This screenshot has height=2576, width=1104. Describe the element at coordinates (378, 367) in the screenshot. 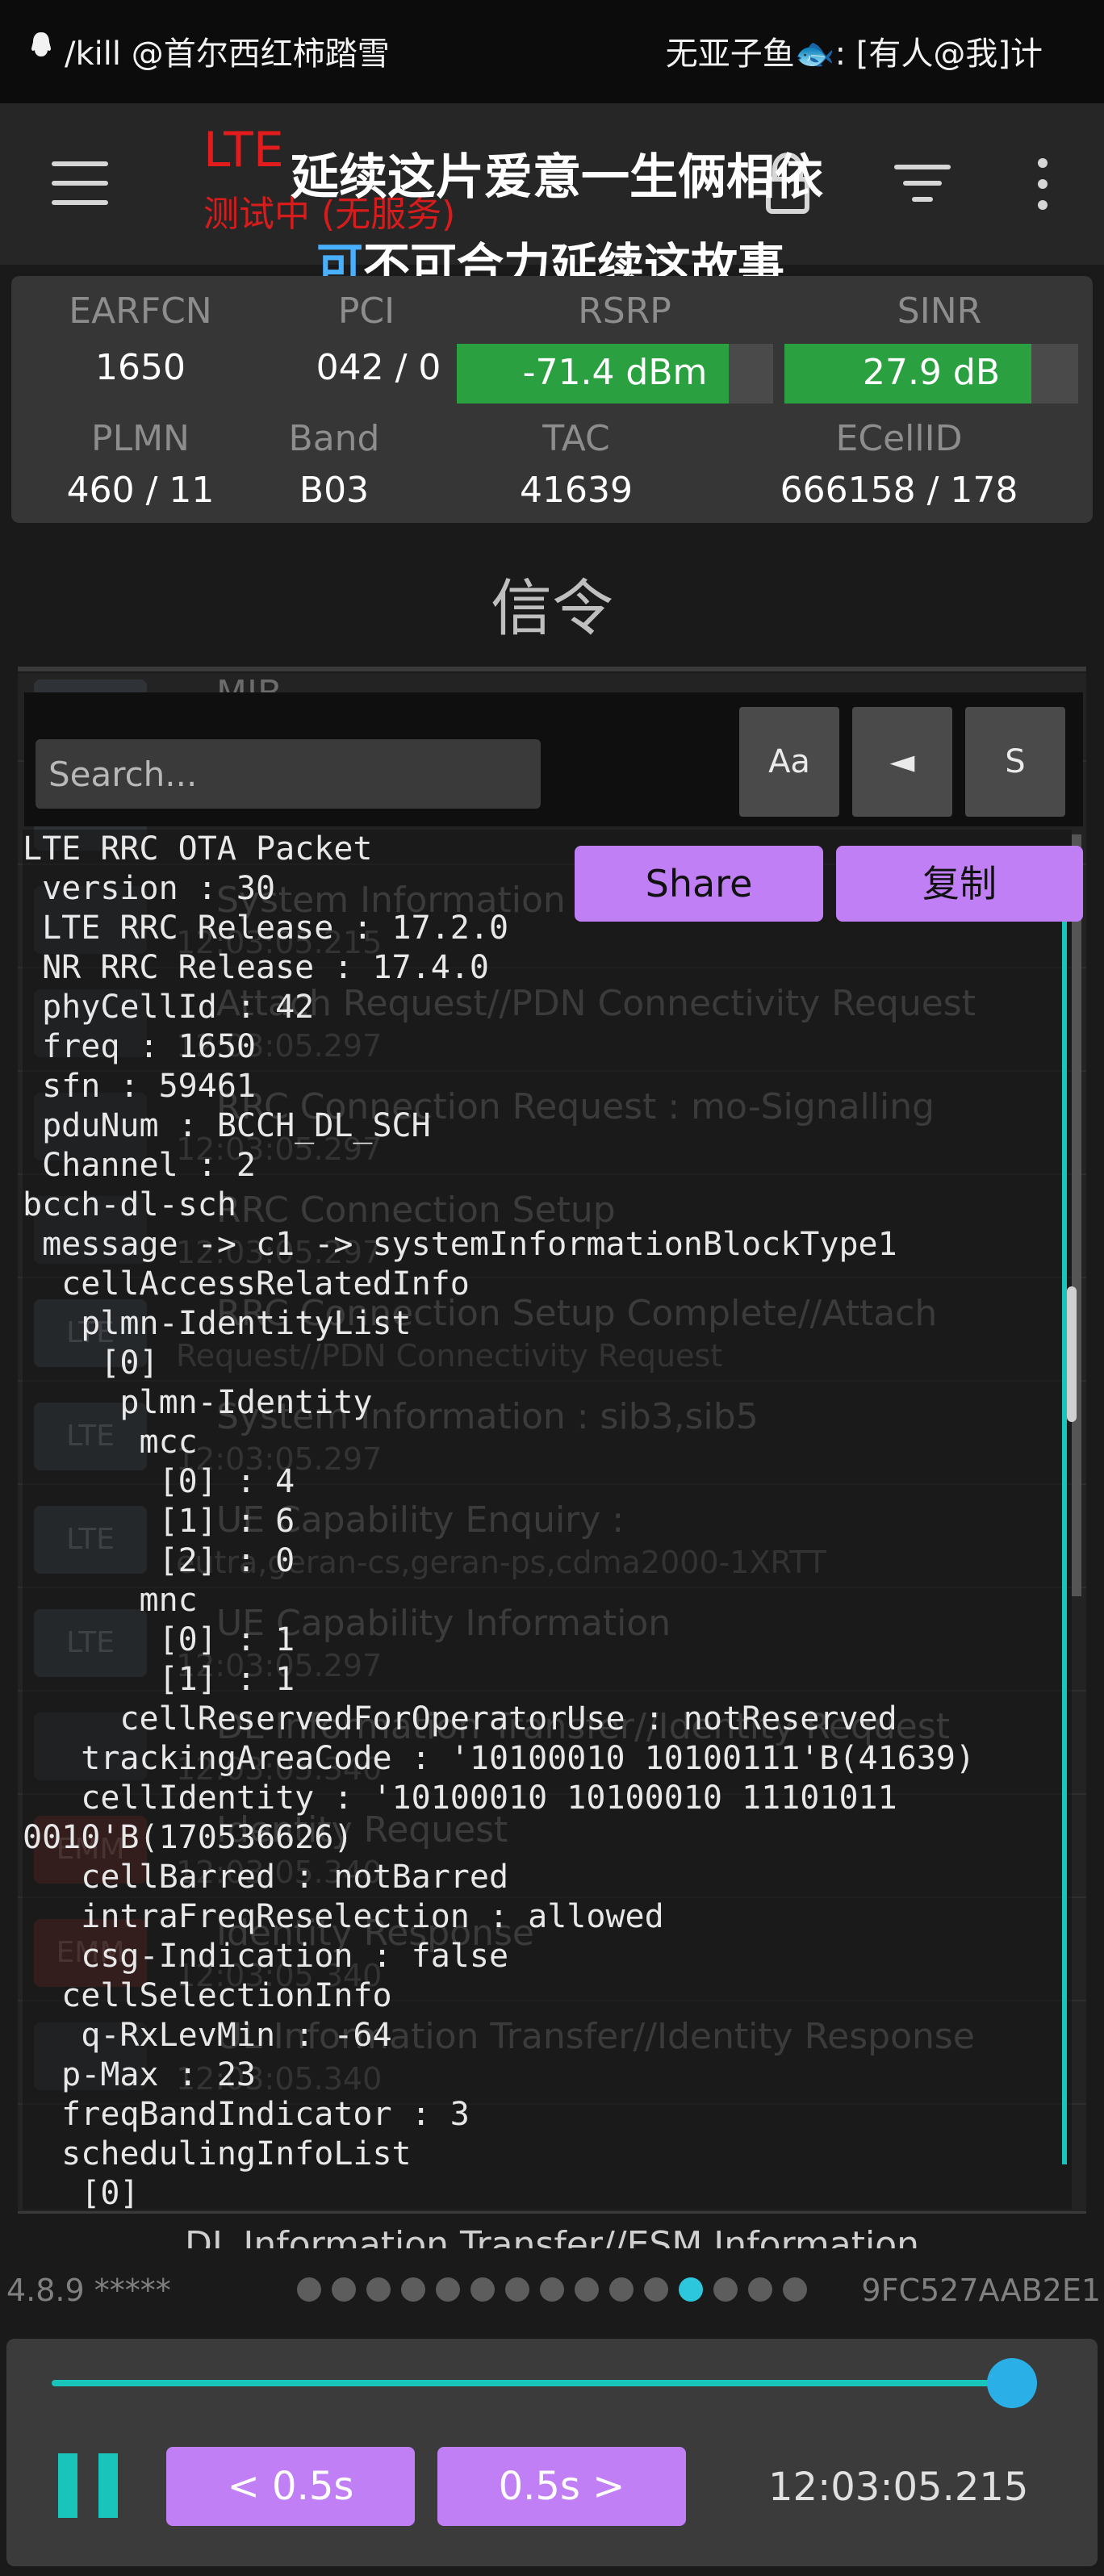

I see `pci-value: 042 / 0` at that location.